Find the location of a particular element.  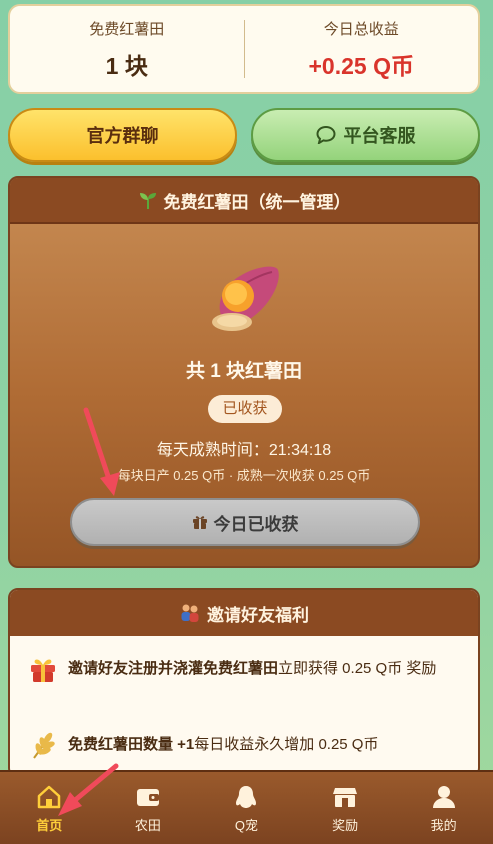

field-card-header: 免费红薯田（统一管理） is located at coordinates (244, 201).